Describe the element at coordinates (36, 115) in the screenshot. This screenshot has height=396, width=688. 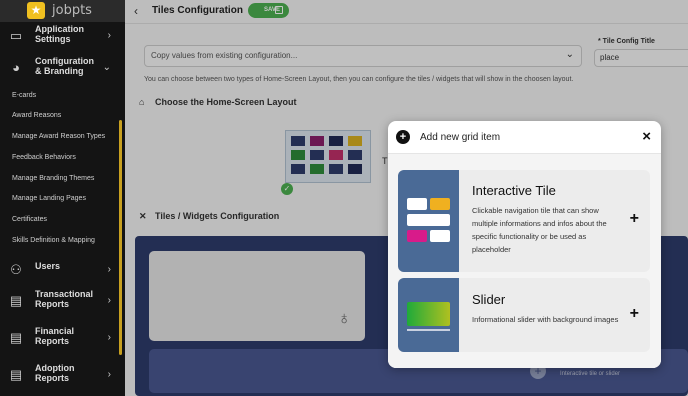
I see `sidebar-subitem-award-reasons: Award Reasons` at that location.